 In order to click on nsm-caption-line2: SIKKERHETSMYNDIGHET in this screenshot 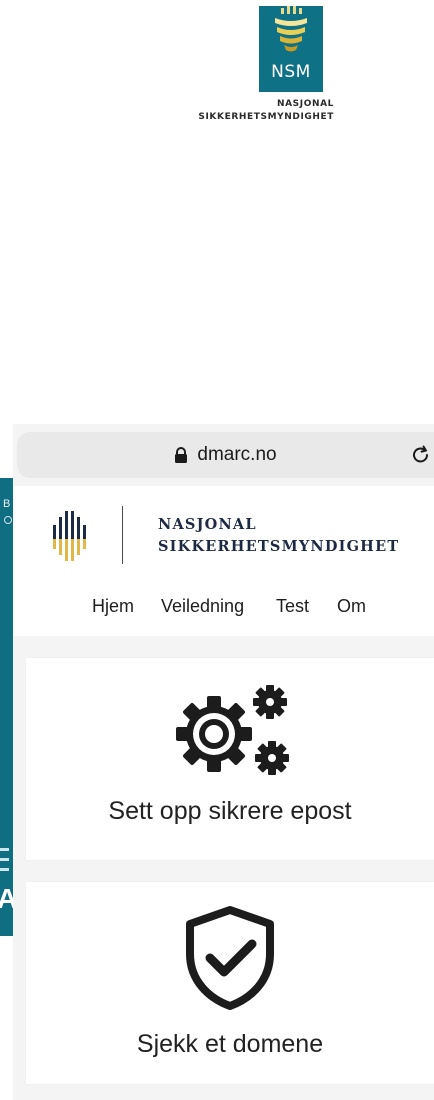, I will do `click(266, 117)`.